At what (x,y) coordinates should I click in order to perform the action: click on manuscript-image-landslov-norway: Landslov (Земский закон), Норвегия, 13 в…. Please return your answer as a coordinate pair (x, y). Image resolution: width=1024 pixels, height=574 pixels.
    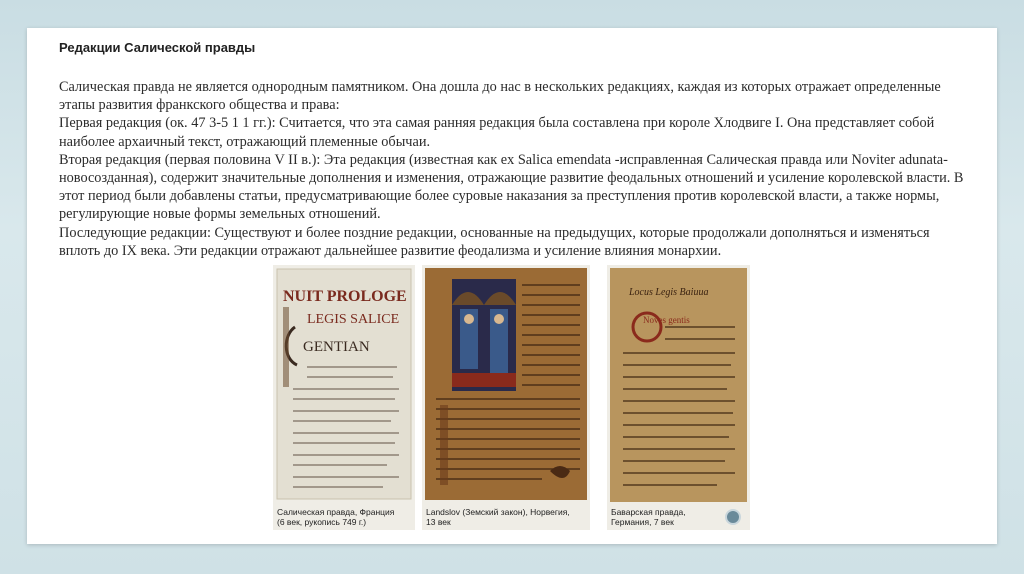
    Looking at the image, I should click on (506, 397).